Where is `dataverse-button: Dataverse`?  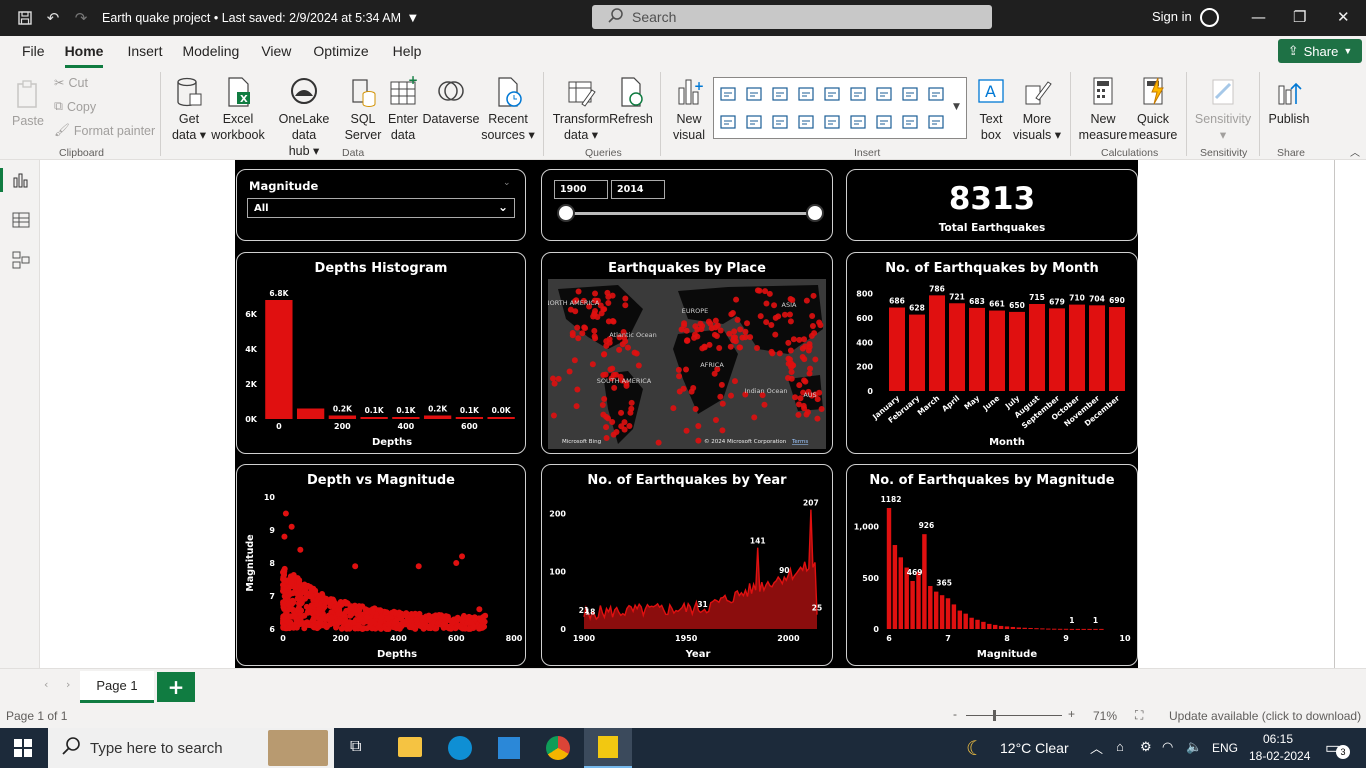
dataverse-button: Dataverse is located at coordinates (451, 101).